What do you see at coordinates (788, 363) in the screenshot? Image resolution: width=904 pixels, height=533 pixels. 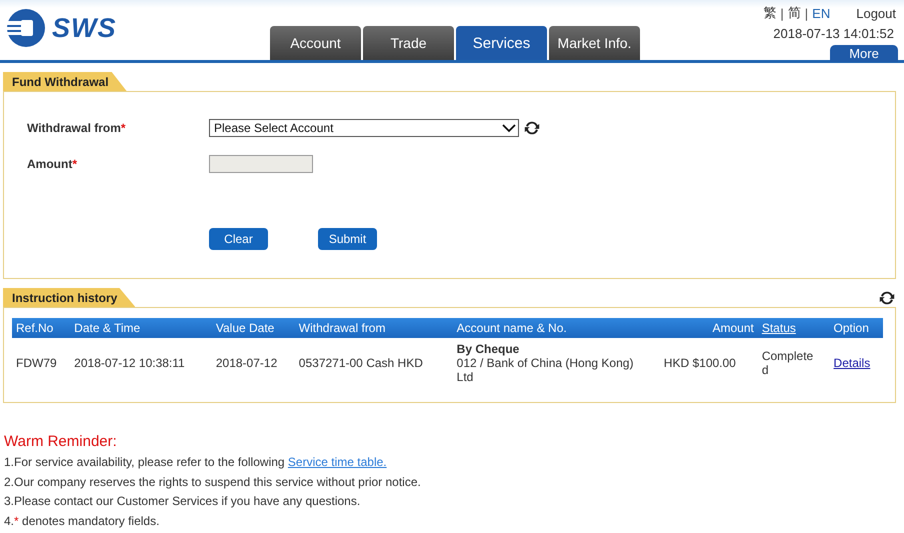 I see `status-cell: Completed` at bounding box center [788, 363].